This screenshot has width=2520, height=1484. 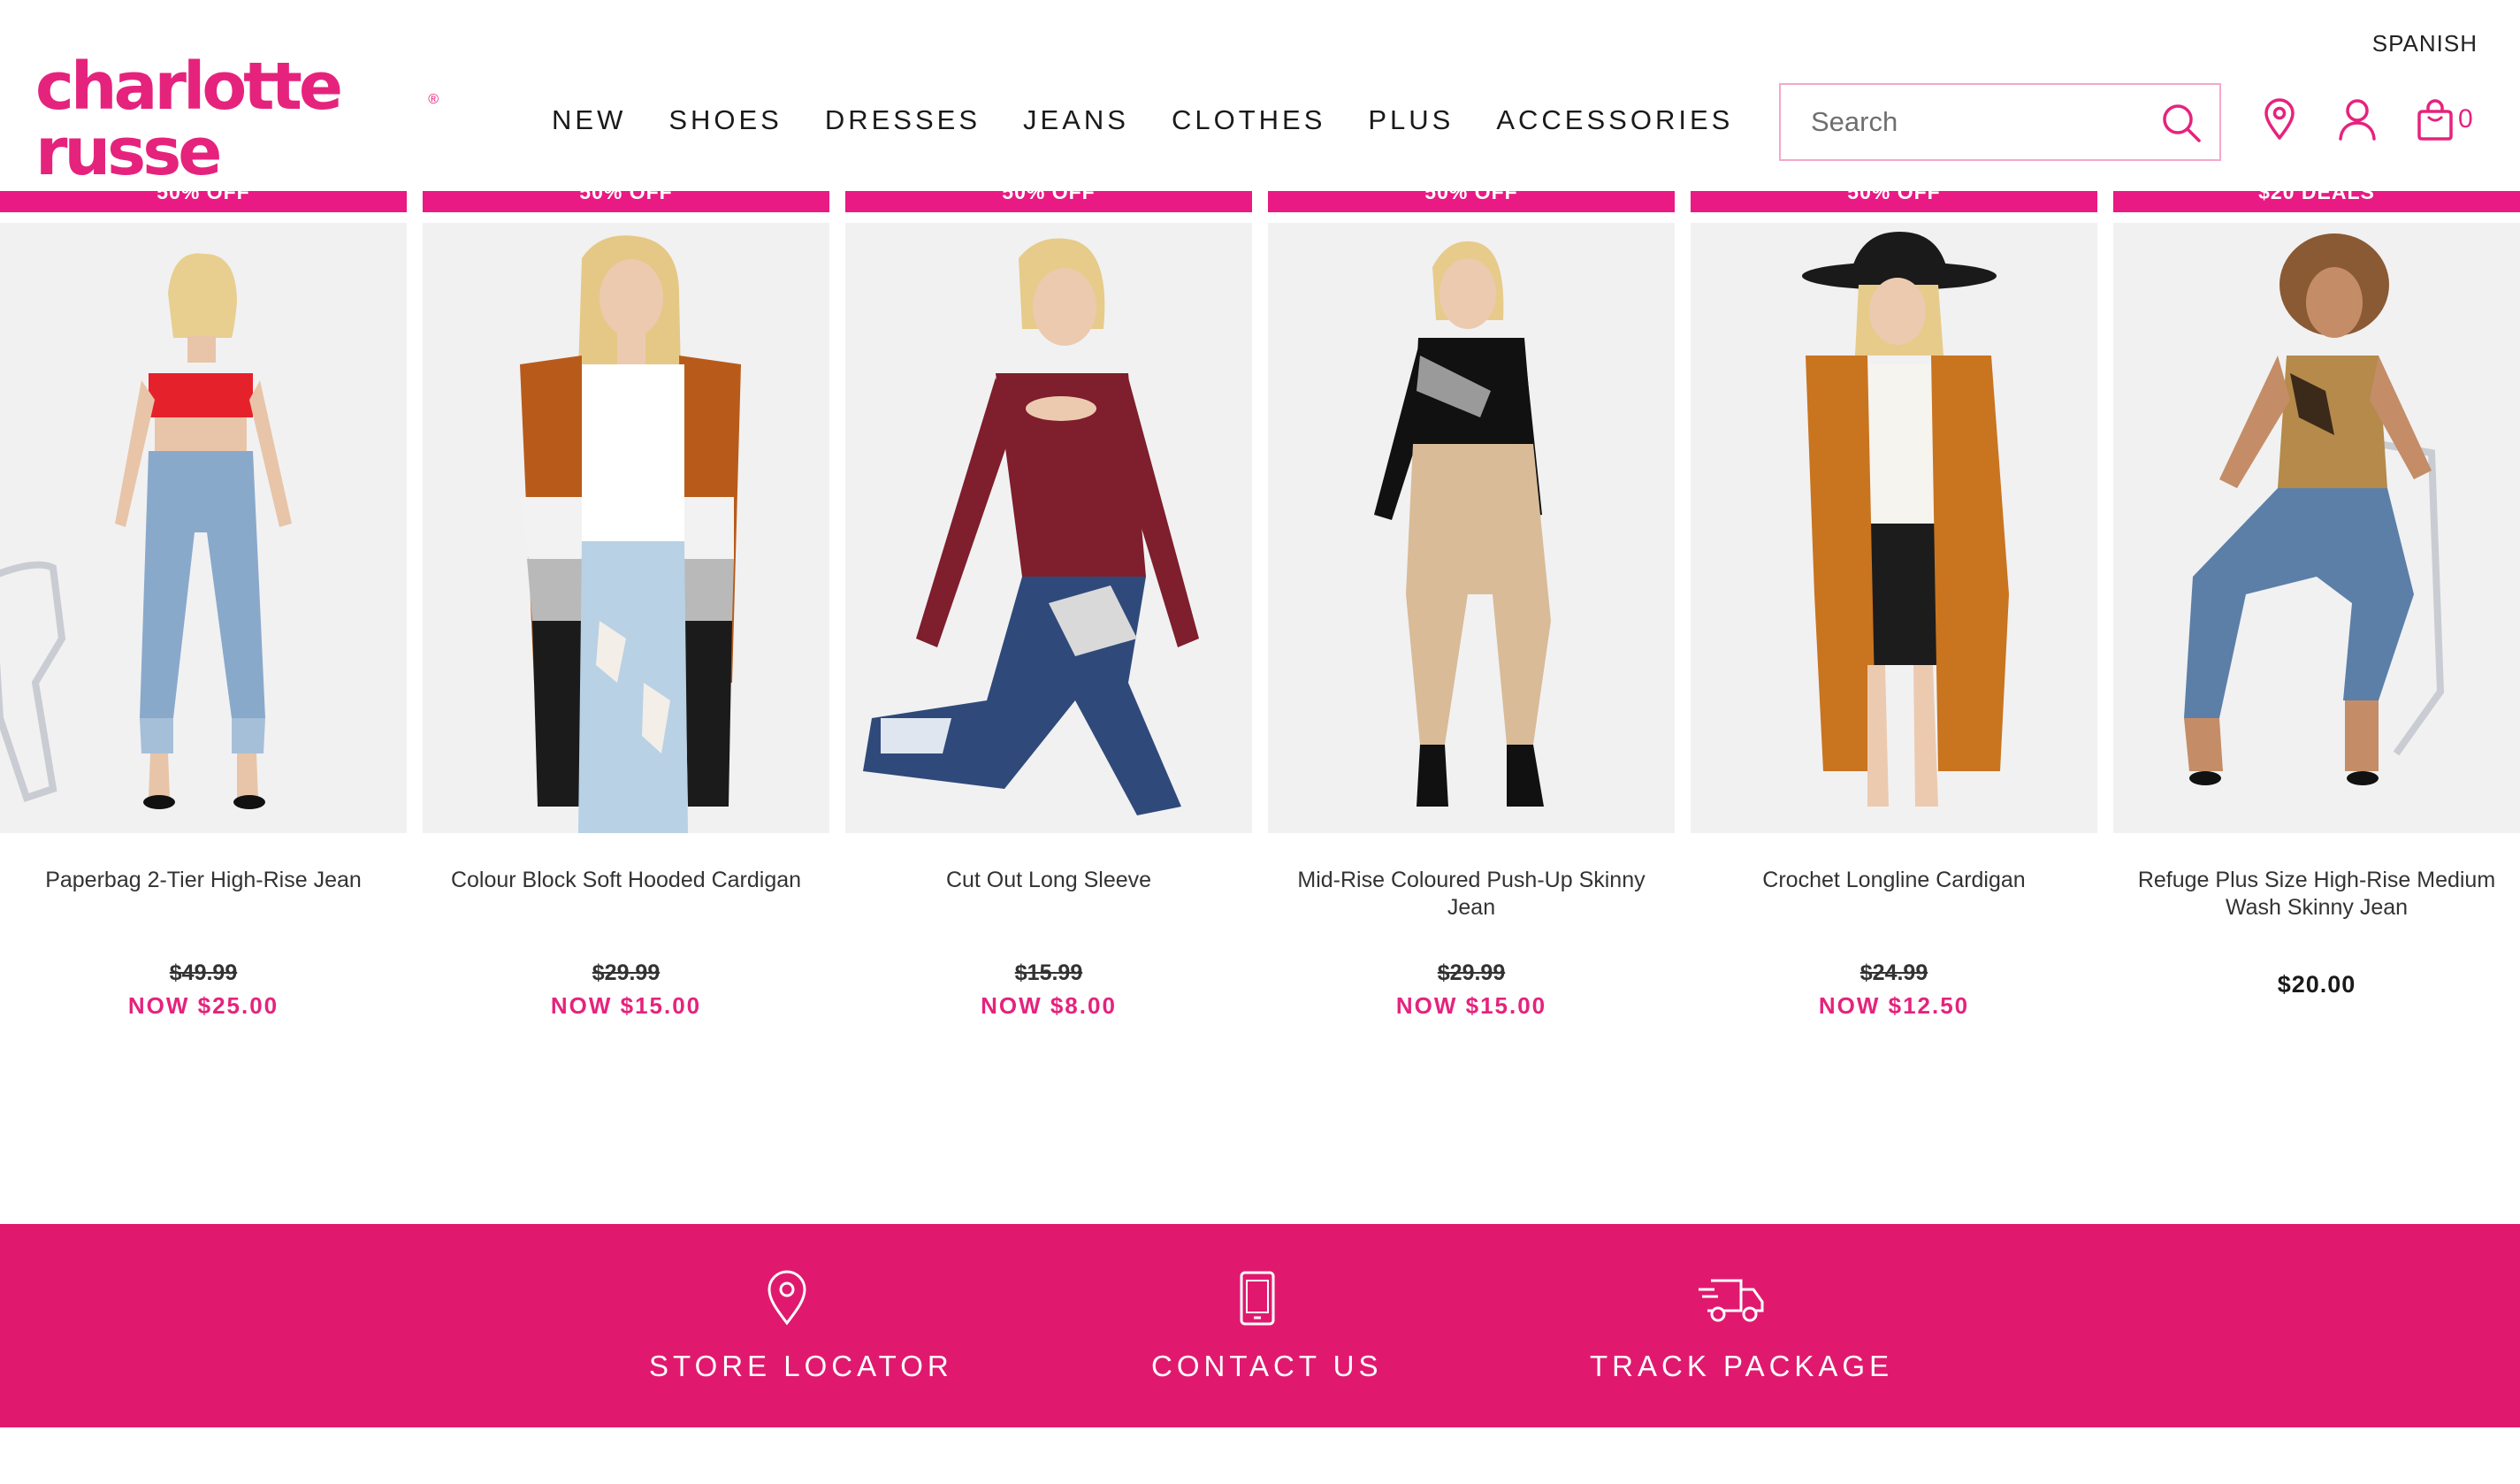 I want to click on original-price: $24.99, so click(x=1893, y=972).